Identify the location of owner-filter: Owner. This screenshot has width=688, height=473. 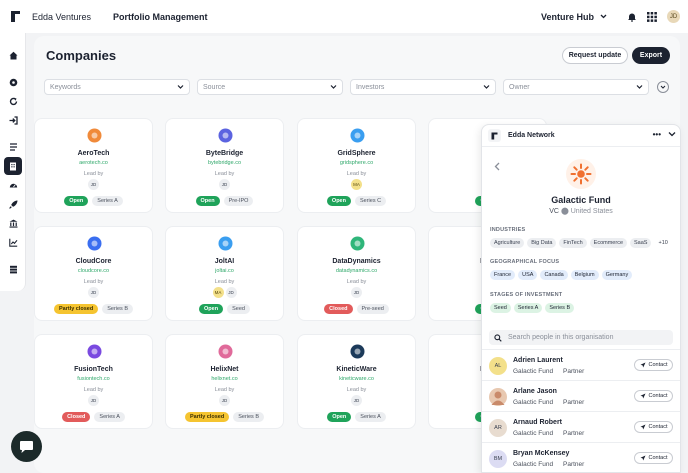
(576, 87).